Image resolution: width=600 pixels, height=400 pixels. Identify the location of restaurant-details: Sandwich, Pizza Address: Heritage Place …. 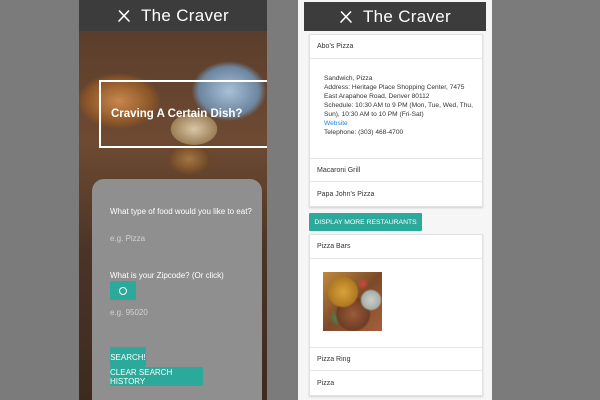
(400, 105).